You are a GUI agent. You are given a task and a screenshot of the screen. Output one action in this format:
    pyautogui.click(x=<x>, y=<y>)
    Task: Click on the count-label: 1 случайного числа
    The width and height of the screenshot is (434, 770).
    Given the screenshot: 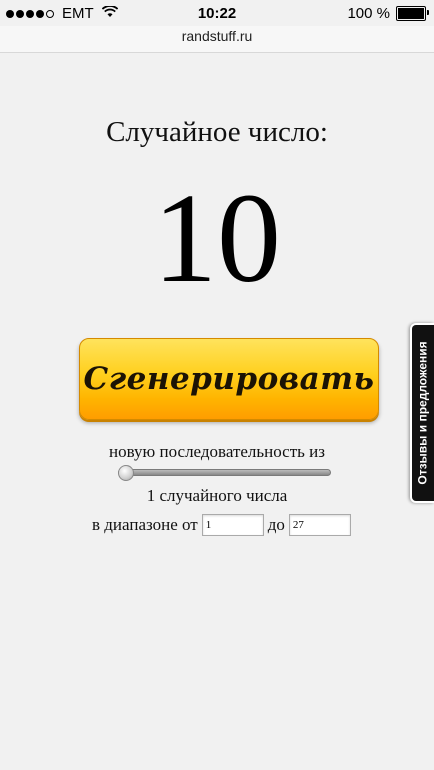 What is the action you would take?
    pyautogui.click(x=217, y=495)
    